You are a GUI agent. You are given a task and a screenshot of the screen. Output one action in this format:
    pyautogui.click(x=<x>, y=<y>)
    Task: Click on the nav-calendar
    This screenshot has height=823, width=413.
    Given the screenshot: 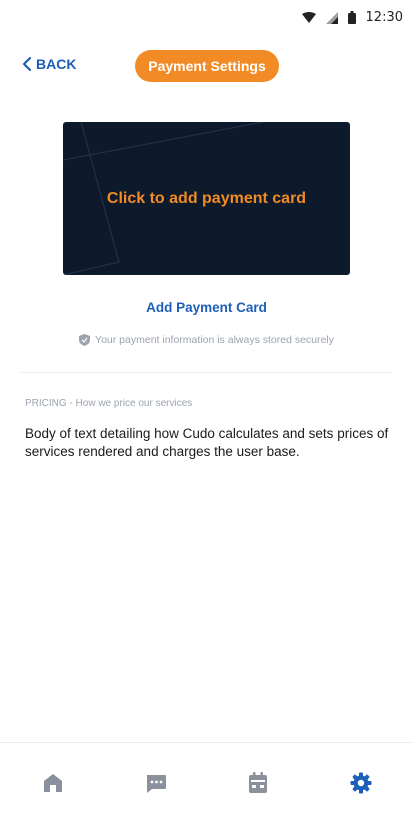 What is the action you would take?
    pyautogui.click(x=258, y=783)
    